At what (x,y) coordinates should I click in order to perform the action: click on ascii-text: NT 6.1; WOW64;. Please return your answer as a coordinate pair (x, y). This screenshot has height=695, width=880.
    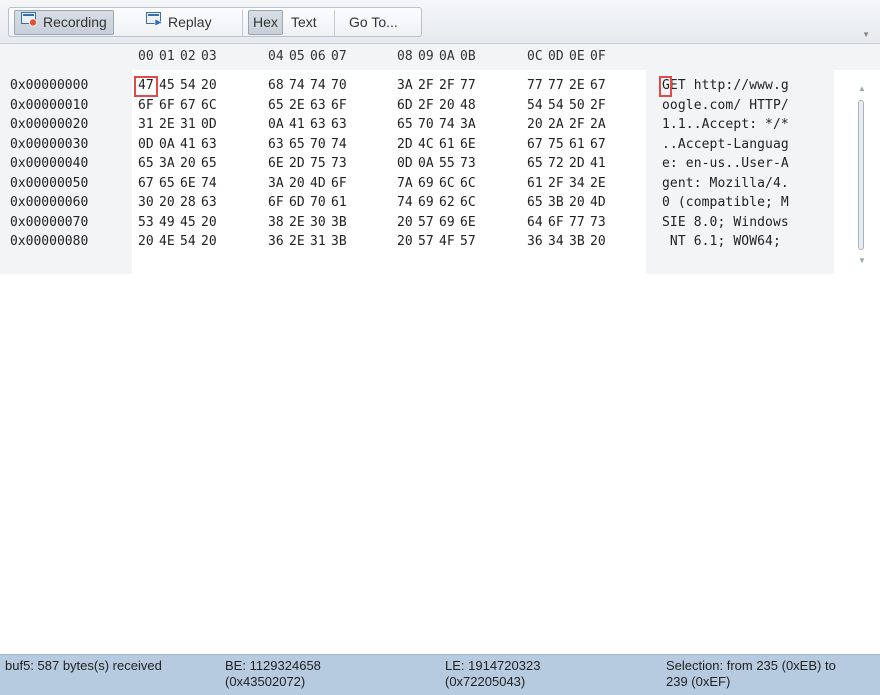
    Looking at the image, I should click on (725, 241).